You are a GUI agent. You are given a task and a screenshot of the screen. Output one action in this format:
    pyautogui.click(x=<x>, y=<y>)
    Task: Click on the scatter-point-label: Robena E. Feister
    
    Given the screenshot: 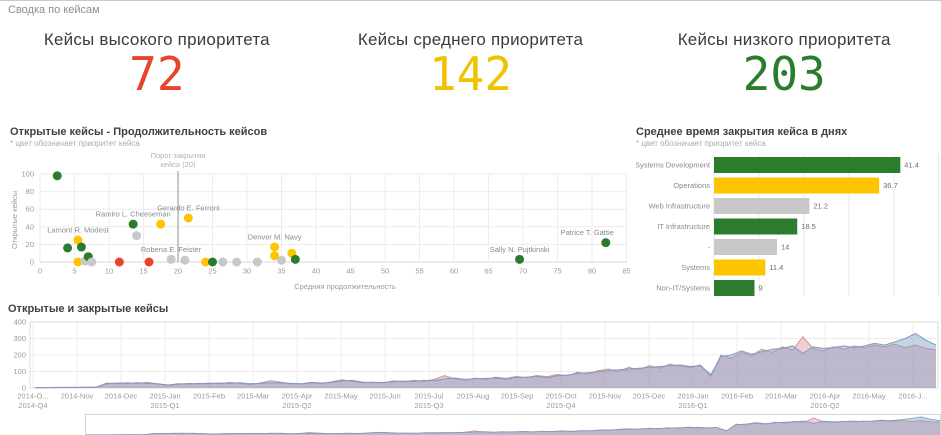 What is the action you would take?
    pyautogui.click(x=171, y=249)
    